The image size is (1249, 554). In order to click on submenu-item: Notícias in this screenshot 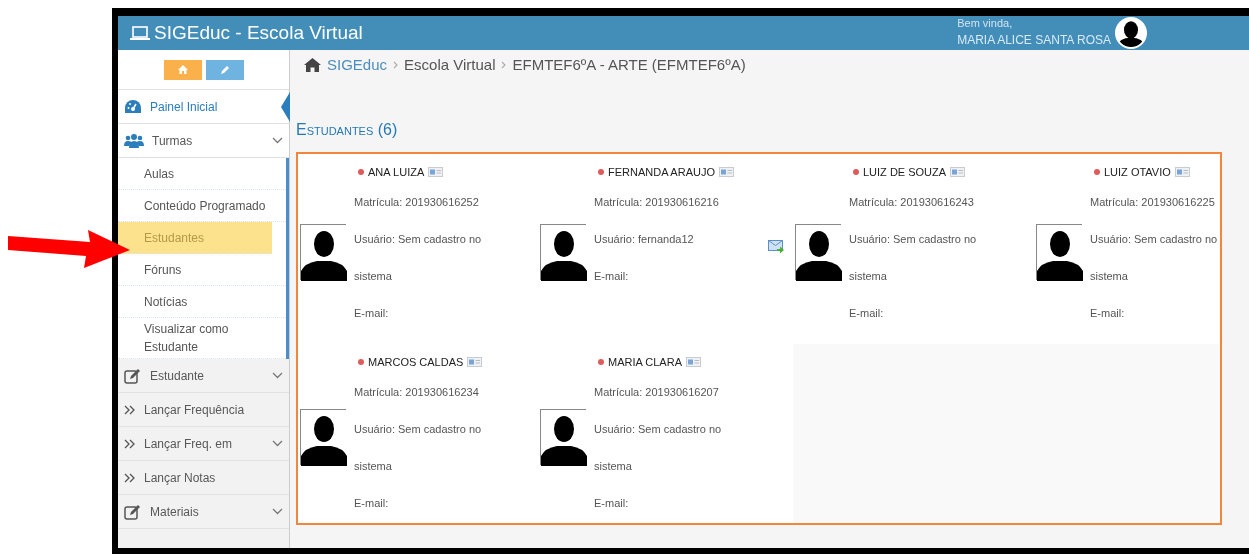, I will do `click(202, 302)`.